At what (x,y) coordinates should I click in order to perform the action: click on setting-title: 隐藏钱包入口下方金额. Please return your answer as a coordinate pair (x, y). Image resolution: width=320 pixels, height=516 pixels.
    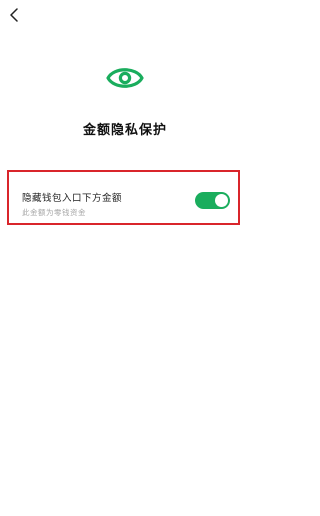
    Looking at the image, I should click on (72, 198).